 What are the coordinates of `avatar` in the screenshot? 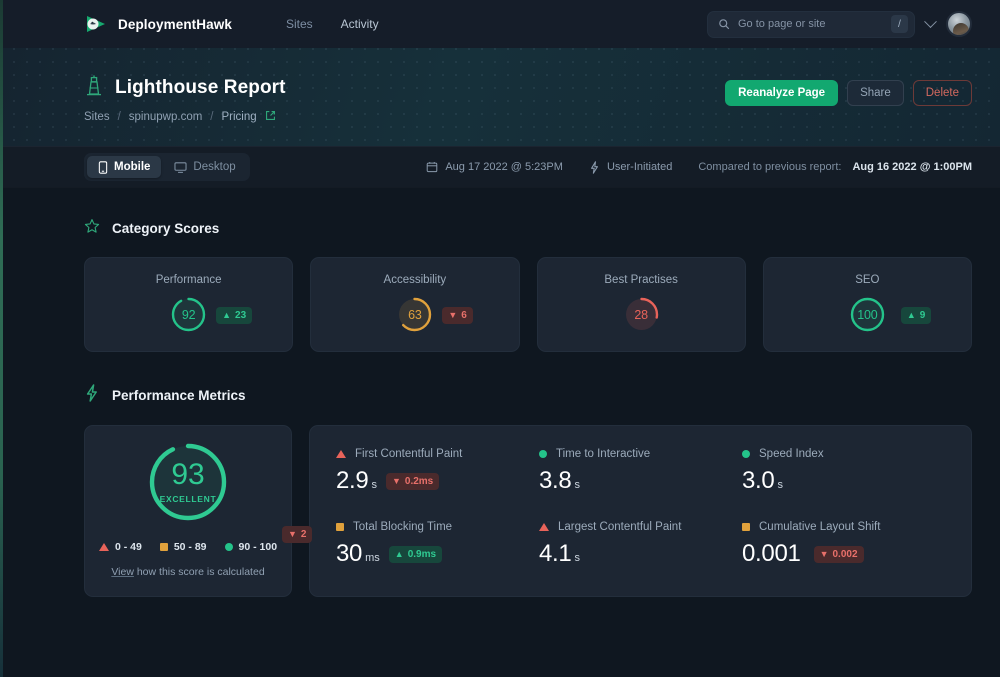 It's located at (959, 24).